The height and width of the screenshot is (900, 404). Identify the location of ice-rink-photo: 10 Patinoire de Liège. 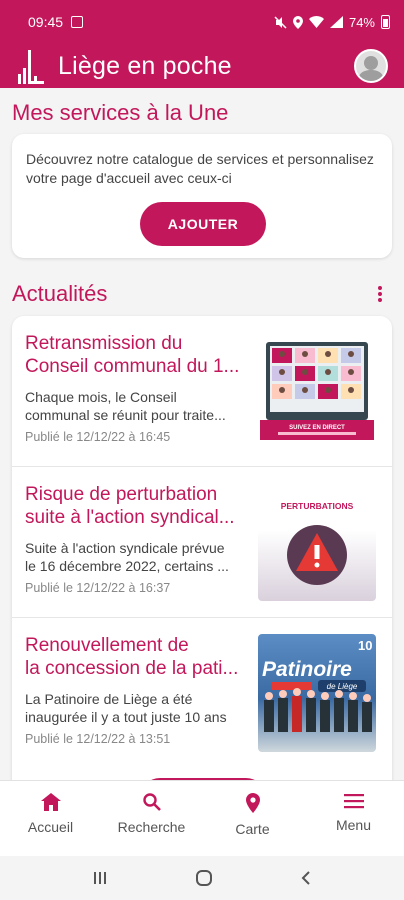
(317, 685).